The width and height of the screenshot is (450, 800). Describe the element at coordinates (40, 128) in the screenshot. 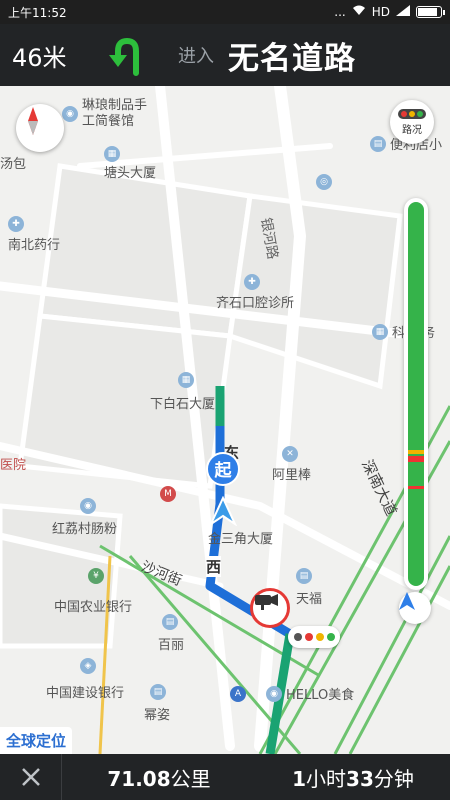

I see `compass-button` at that location.